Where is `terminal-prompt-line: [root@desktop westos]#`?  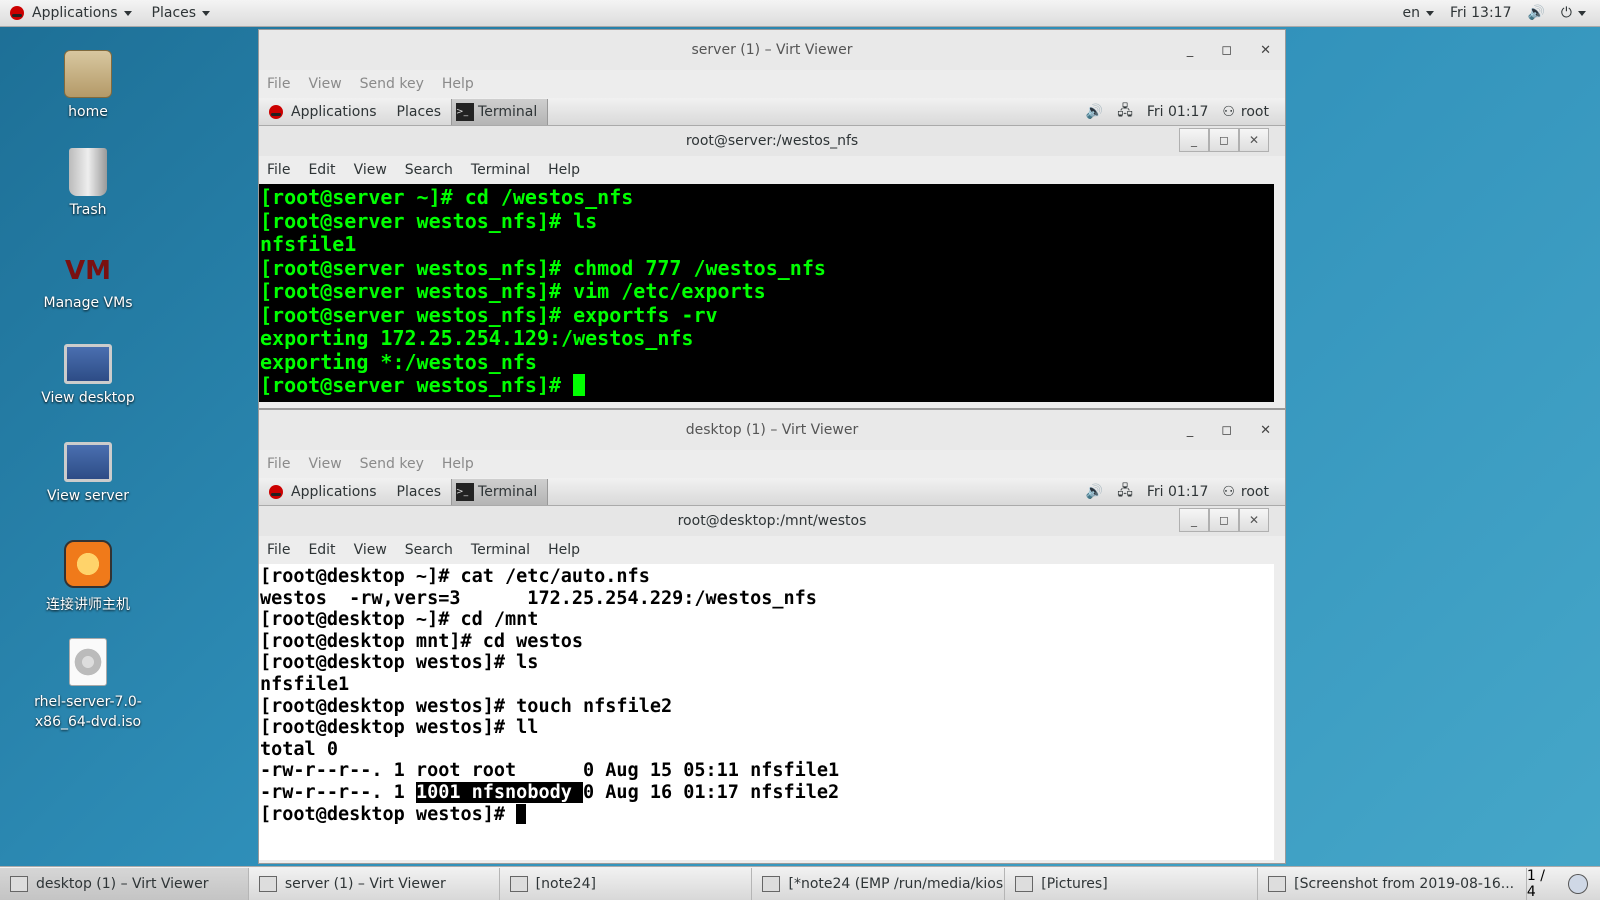 terminal-prompt-line: [root@desktop westos]# is located at coordinates (767, 814).